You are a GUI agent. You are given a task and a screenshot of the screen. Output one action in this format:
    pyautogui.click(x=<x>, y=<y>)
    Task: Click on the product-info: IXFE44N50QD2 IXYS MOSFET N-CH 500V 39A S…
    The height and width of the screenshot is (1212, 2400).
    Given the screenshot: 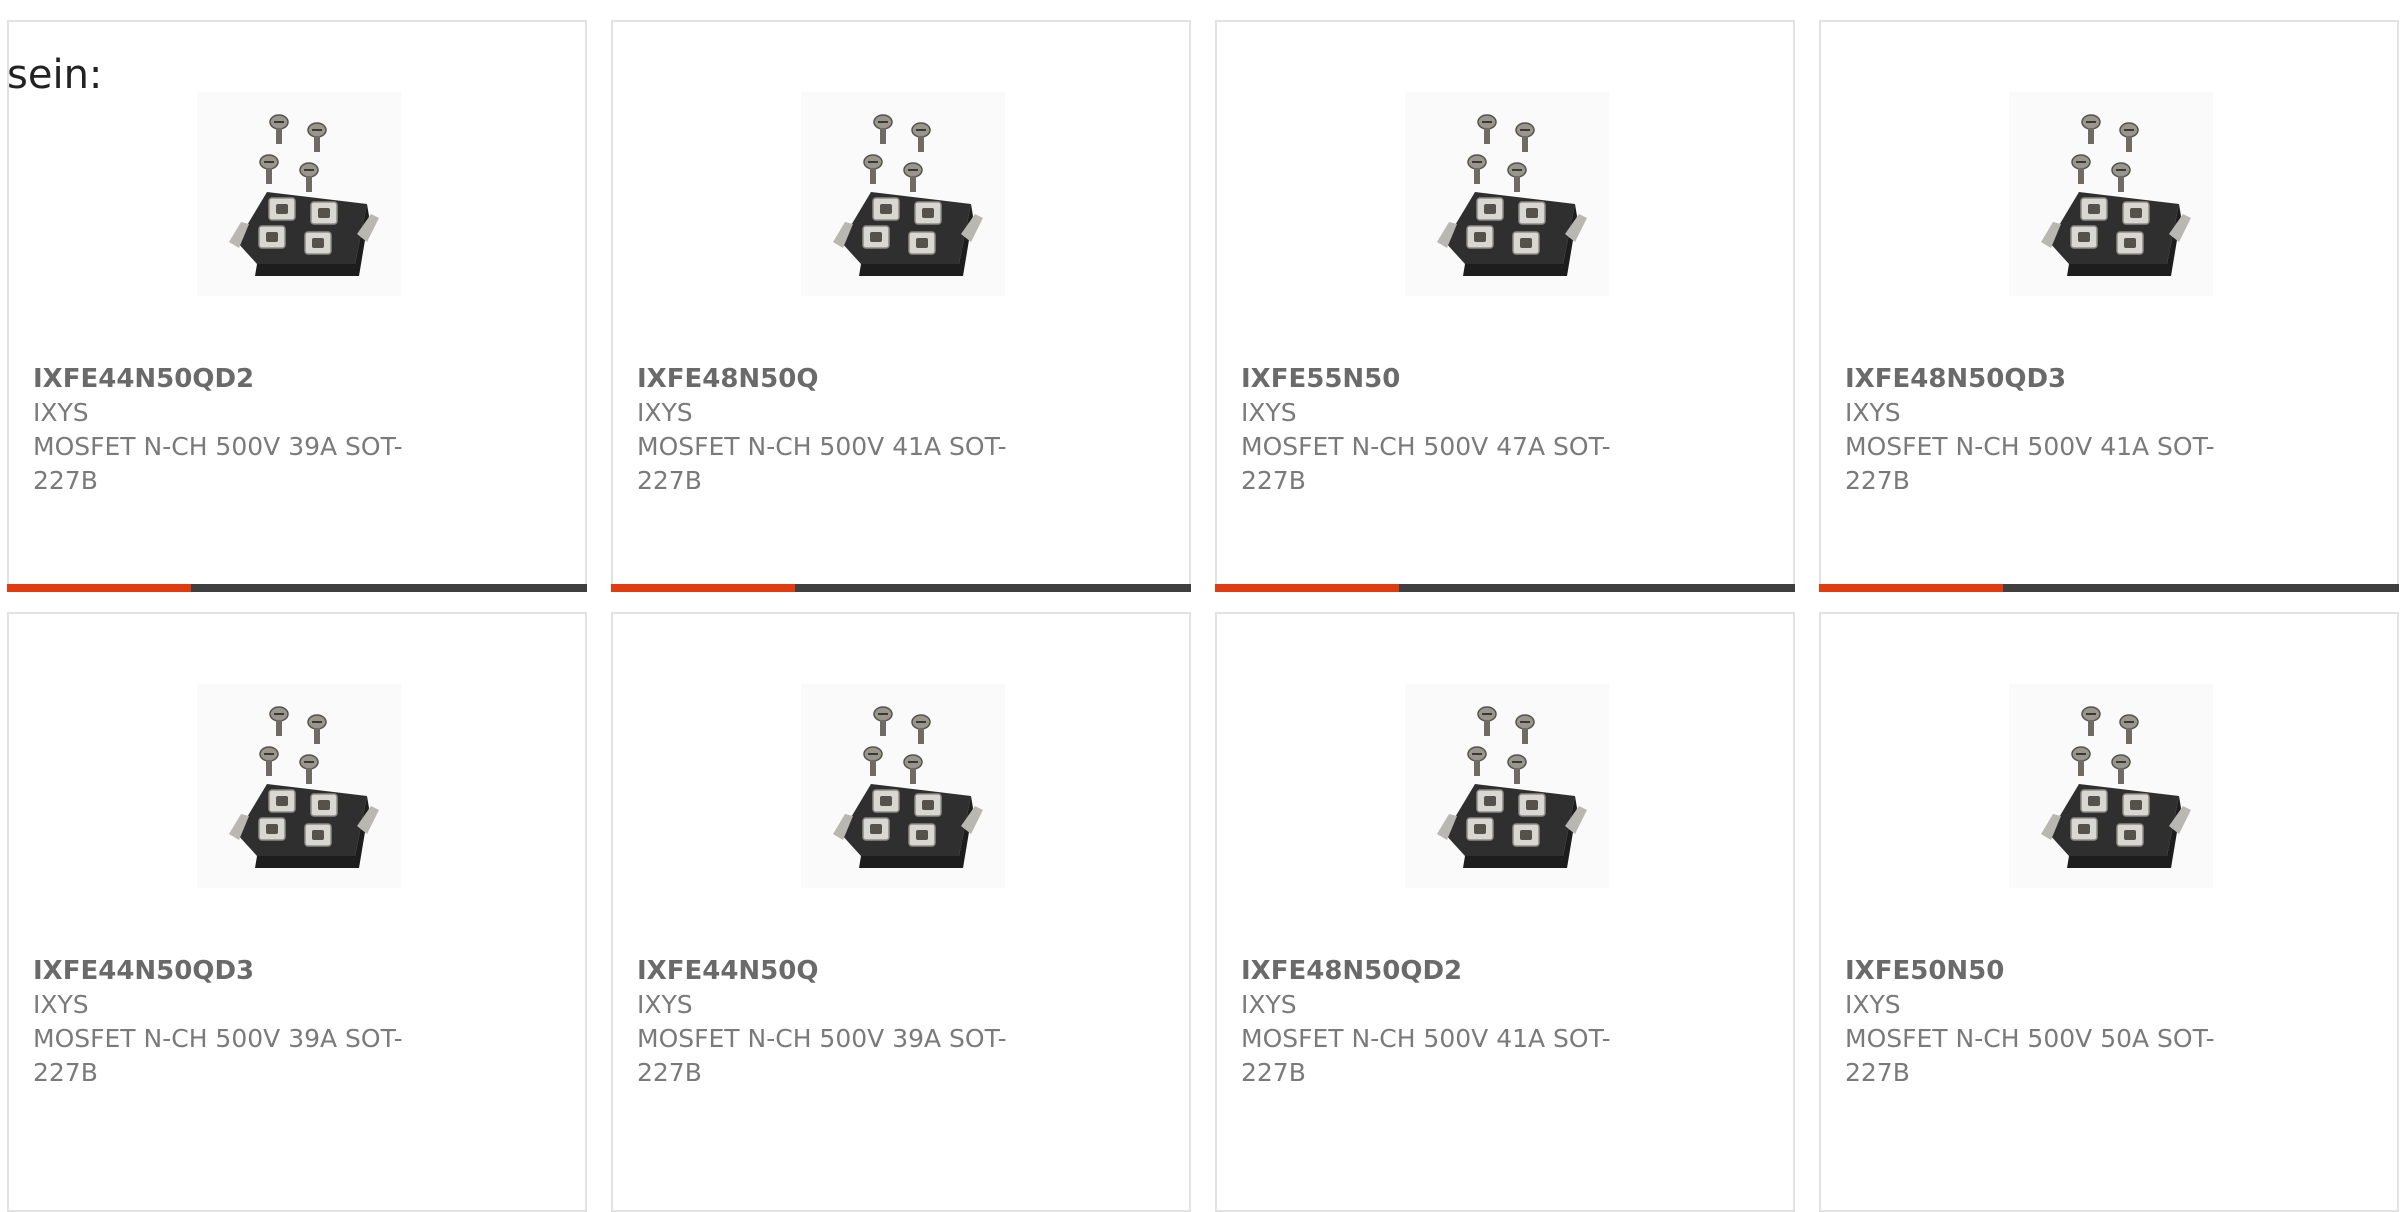 What is the action you would take?
    pyautogui.click(x=233, y=430)
    